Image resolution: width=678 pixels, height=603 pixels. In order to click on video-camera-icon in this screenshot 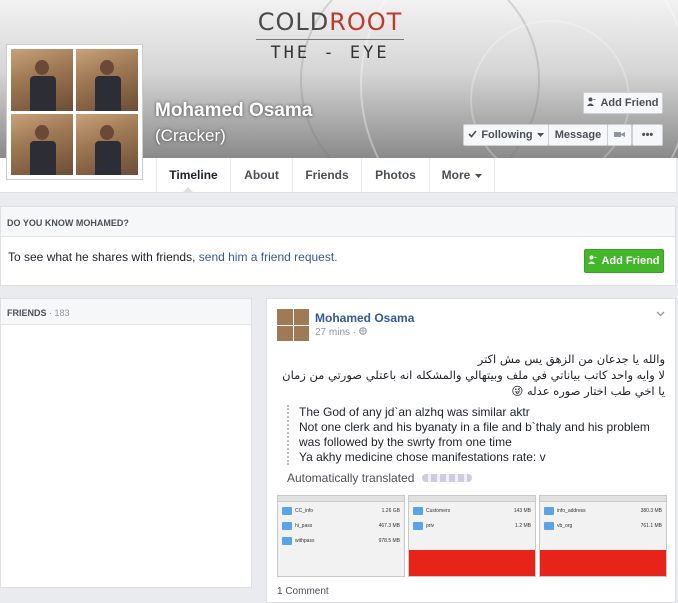, I will do `click(619, 135)`.